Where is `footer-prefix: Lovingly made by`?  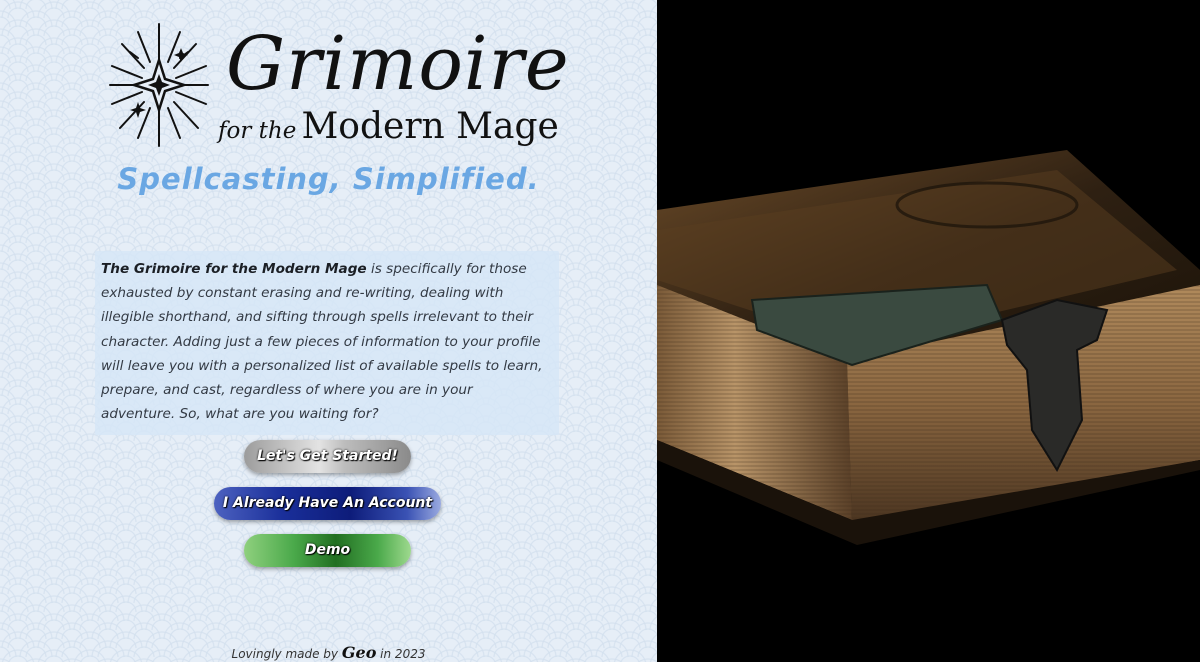
footer-prefix: Lovingly made by is located at coordinates (286, 654).